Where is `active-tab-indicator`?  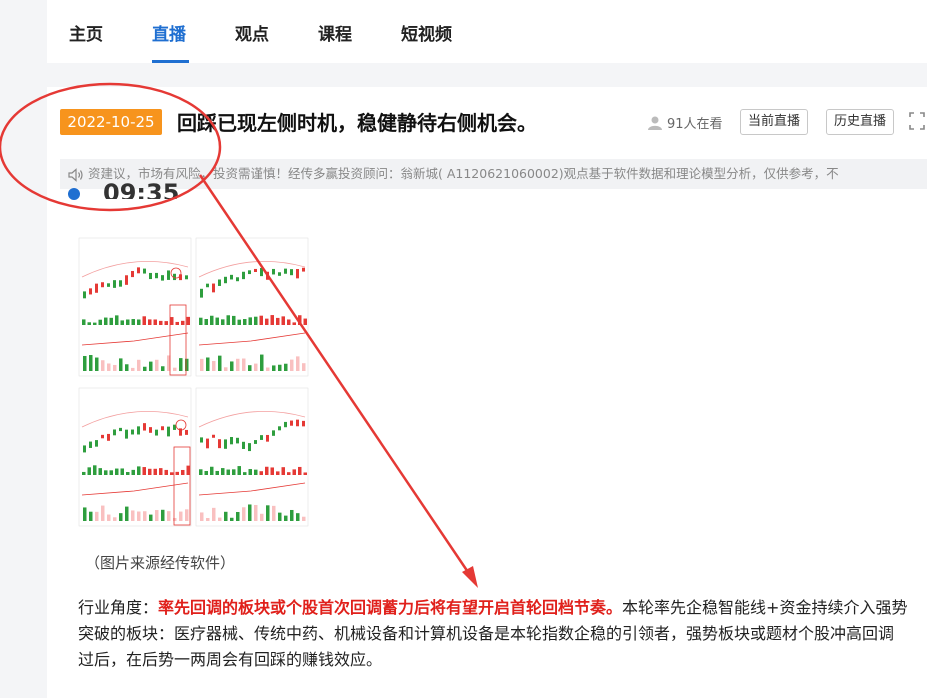
active-tab-indicator is located at coordinates (170, 61).